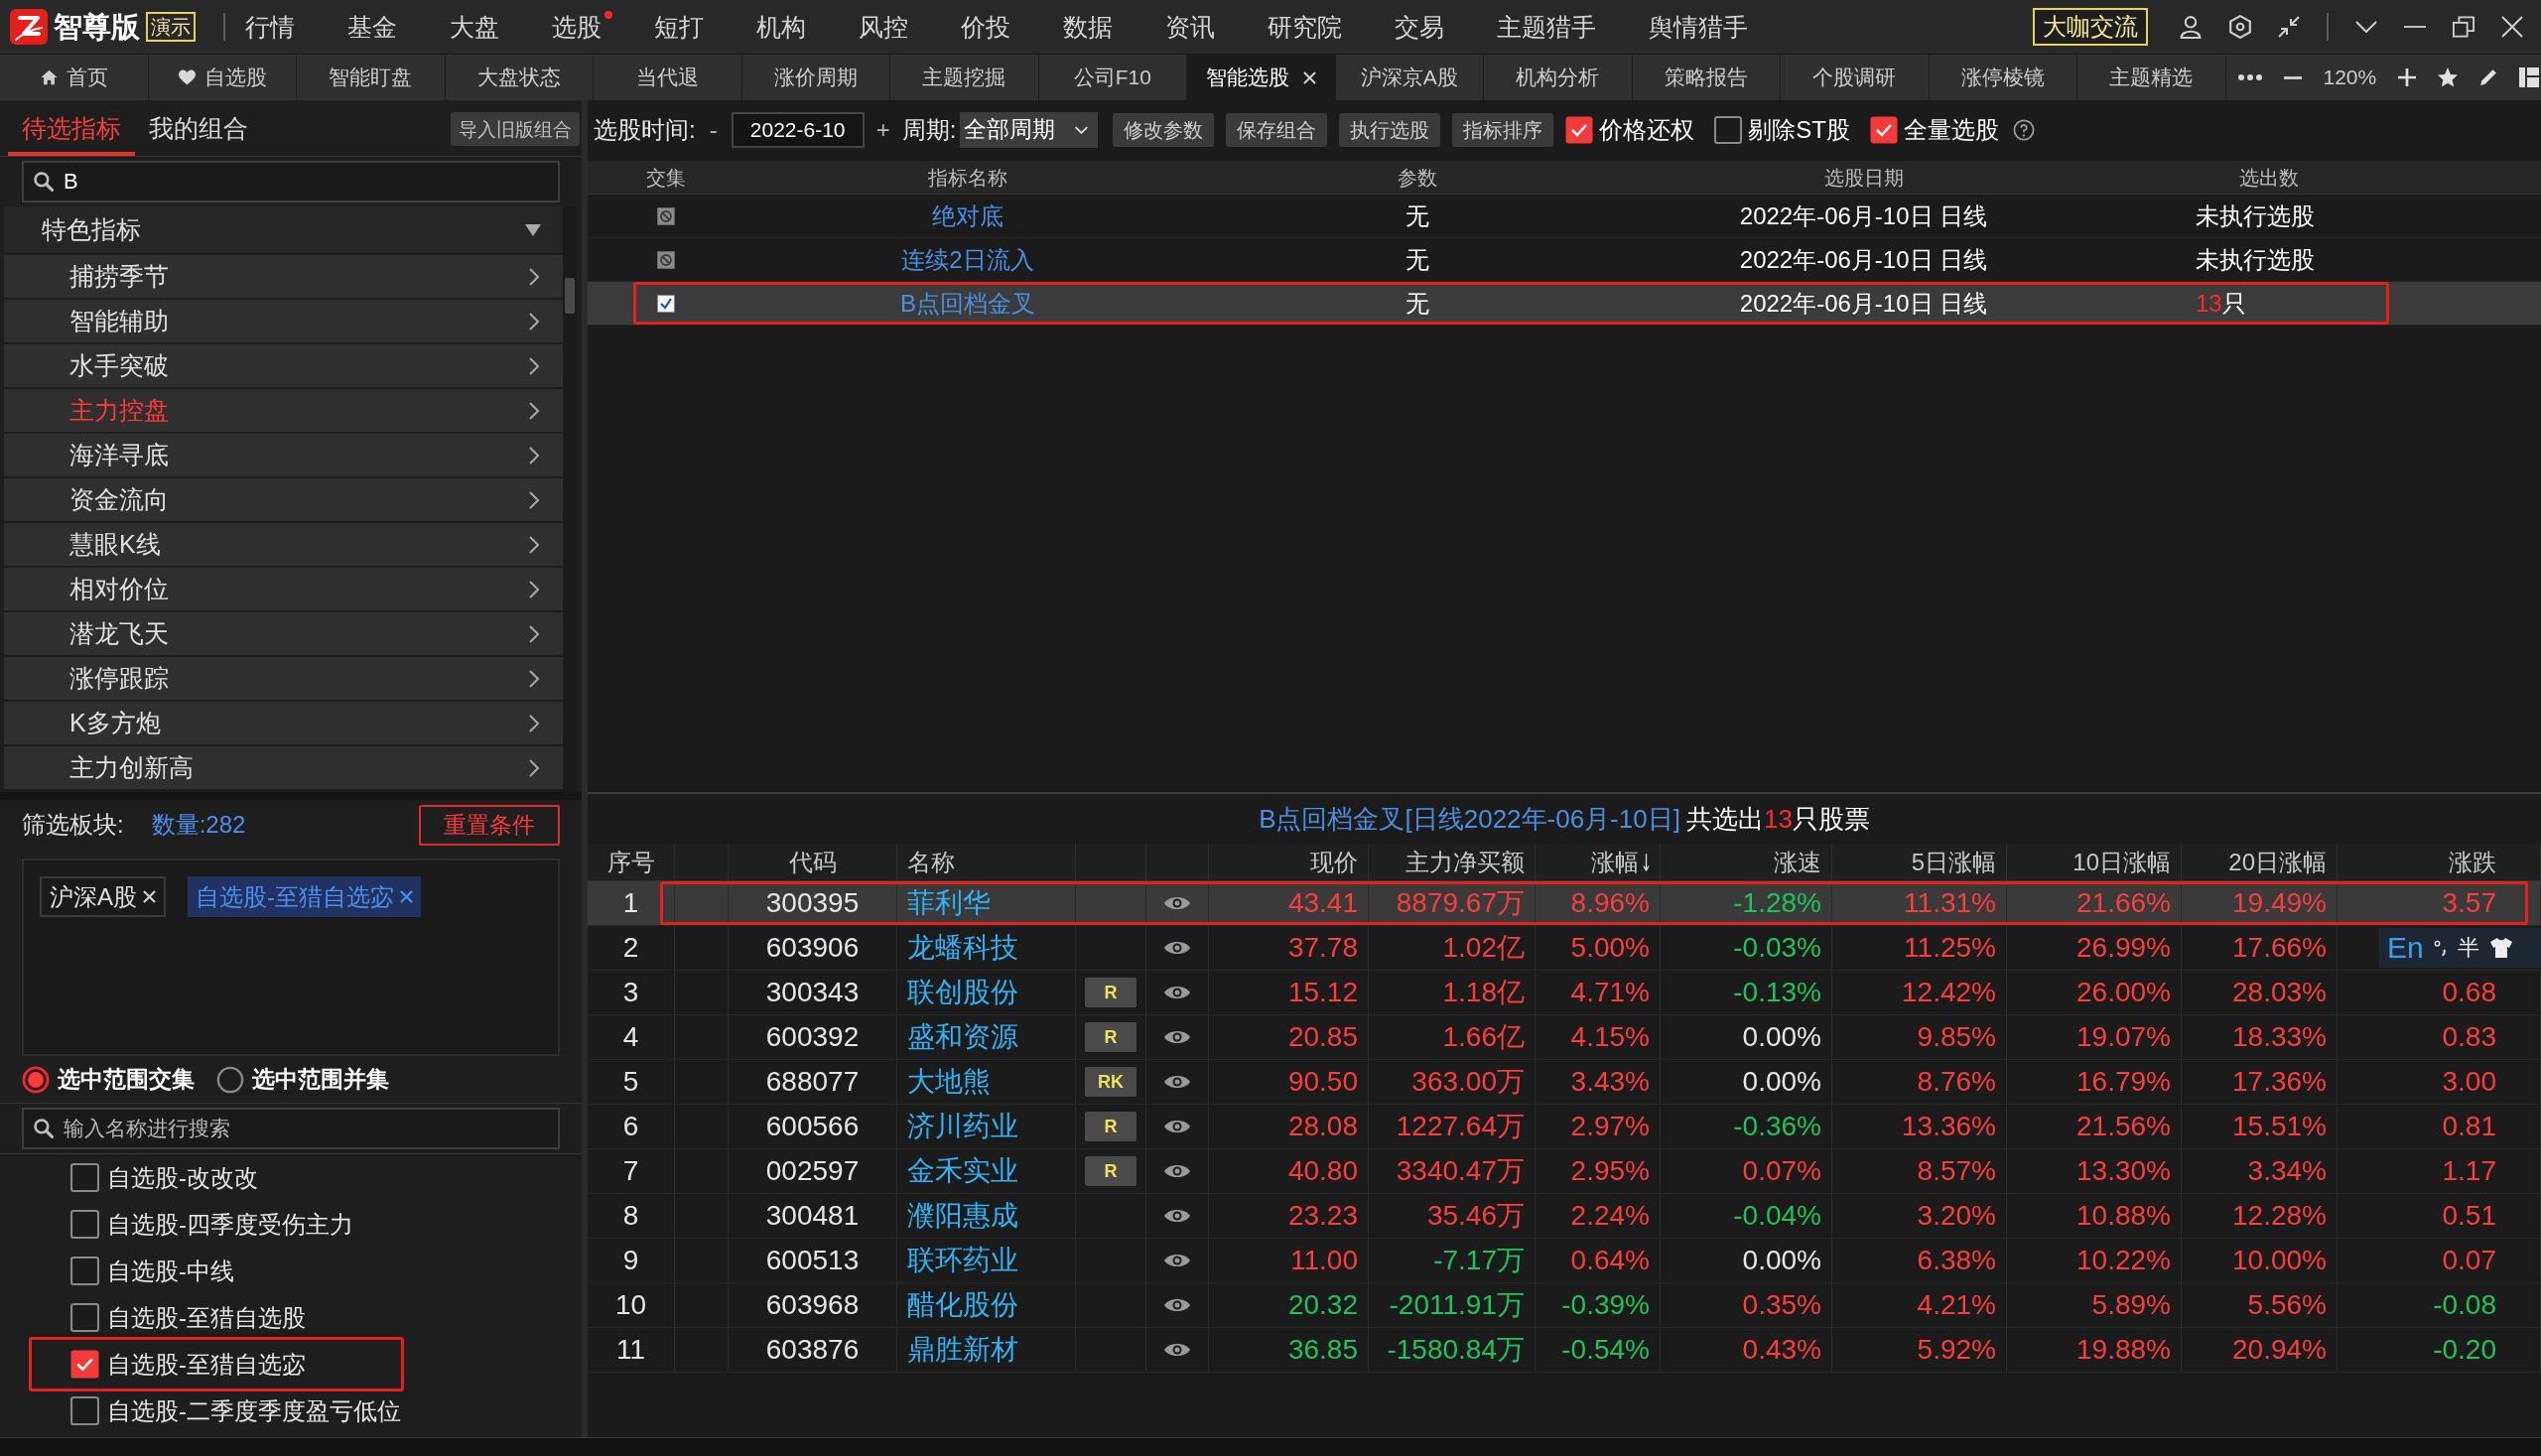 This screenshot has width=2541, height=1456. What do you see at coordinates (630, 862) in the screenshot?
I see `column-header: 序号` at bounding box center [630, 862].